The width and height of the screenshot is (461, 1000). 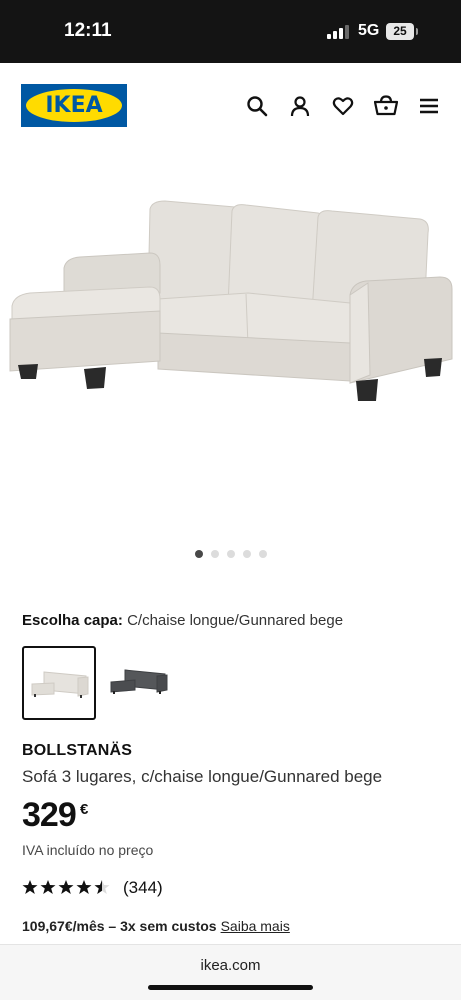 What do you see at coordinates (72, 620) in the screenshot?
I see `variant-label: Escolha capa:` at bounding box center [72, 620].